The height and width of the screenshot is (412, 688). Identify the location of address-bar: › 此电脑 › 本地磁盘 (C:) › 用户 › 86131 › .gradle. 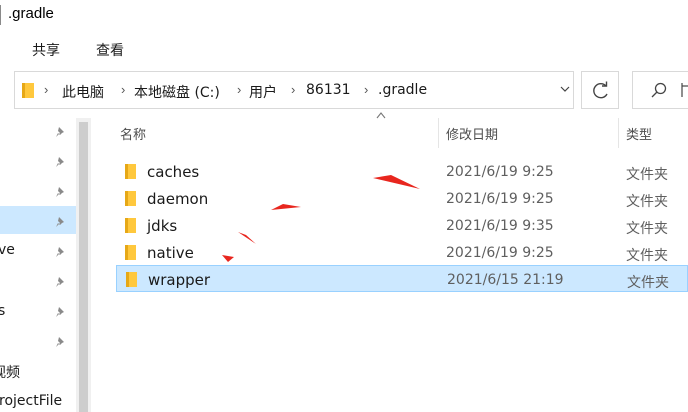
(294, 90).